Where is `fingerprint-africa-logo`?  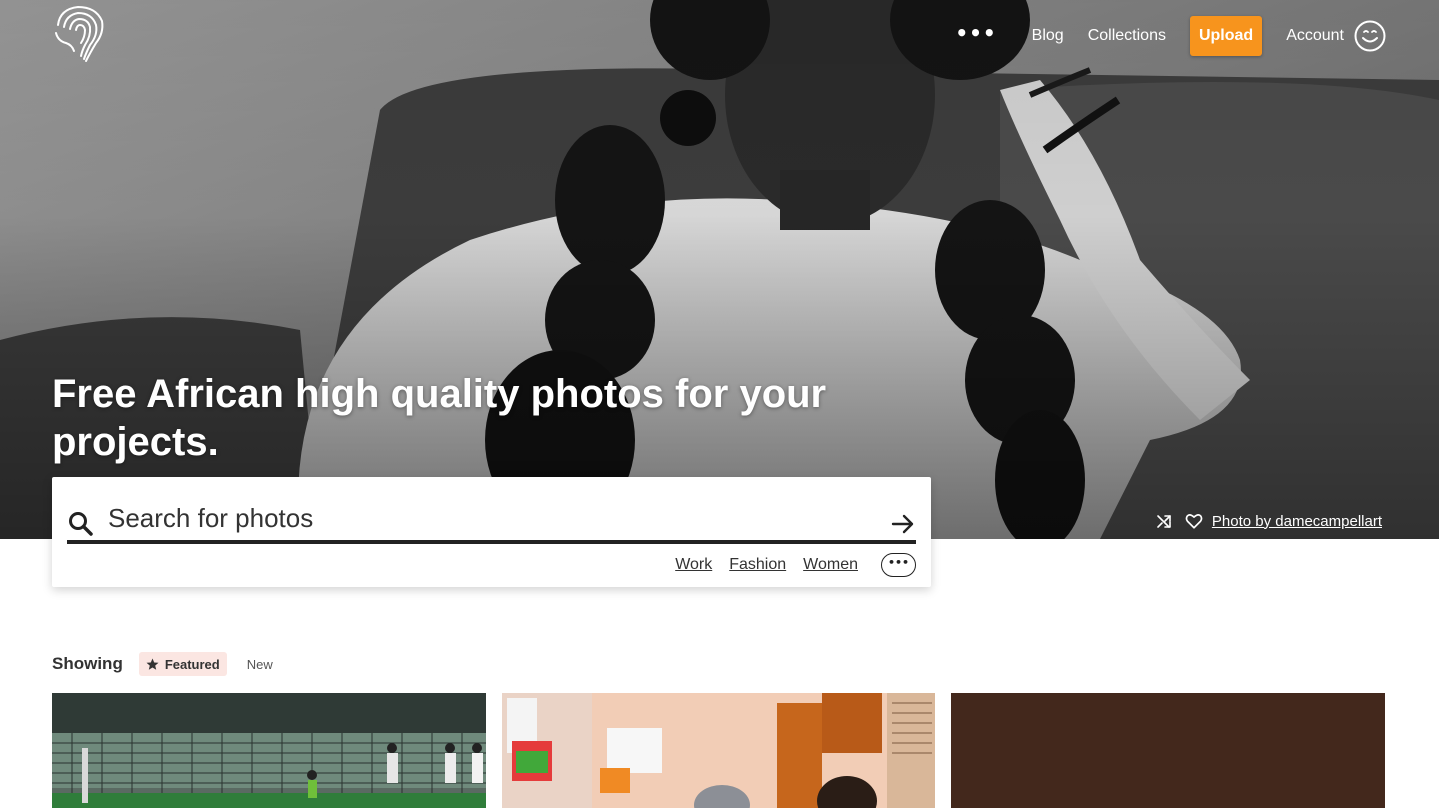 fingerprint-africa-logo is located at coordinates (79, 33).